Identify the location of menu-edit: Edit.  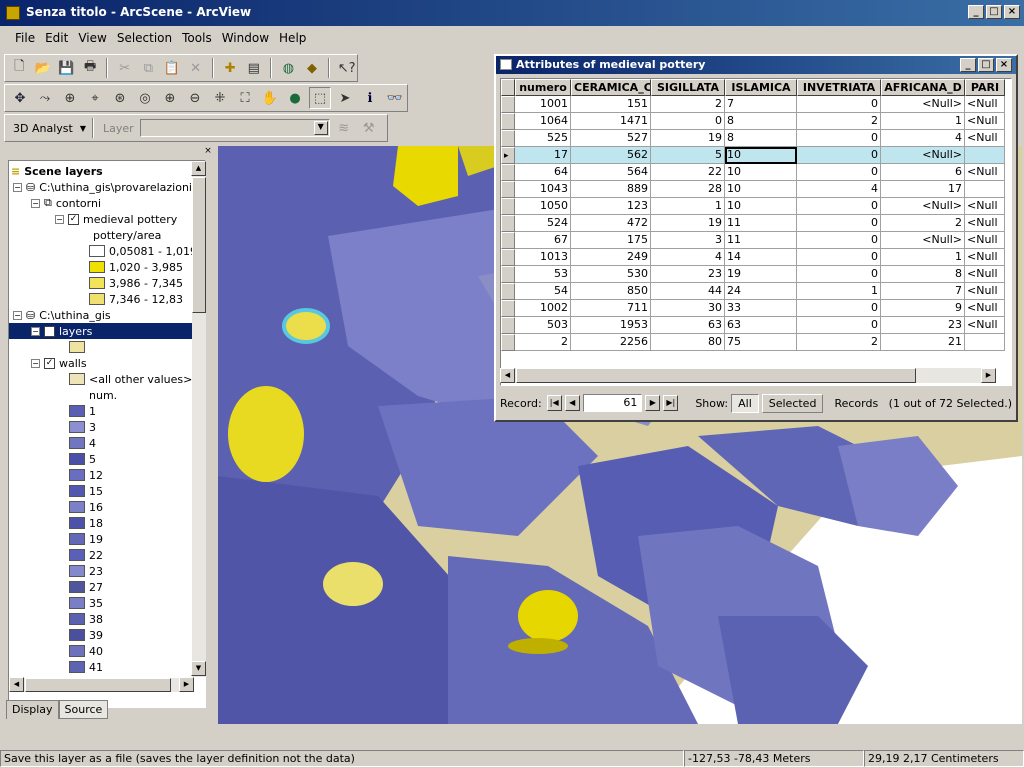
(56, 39).